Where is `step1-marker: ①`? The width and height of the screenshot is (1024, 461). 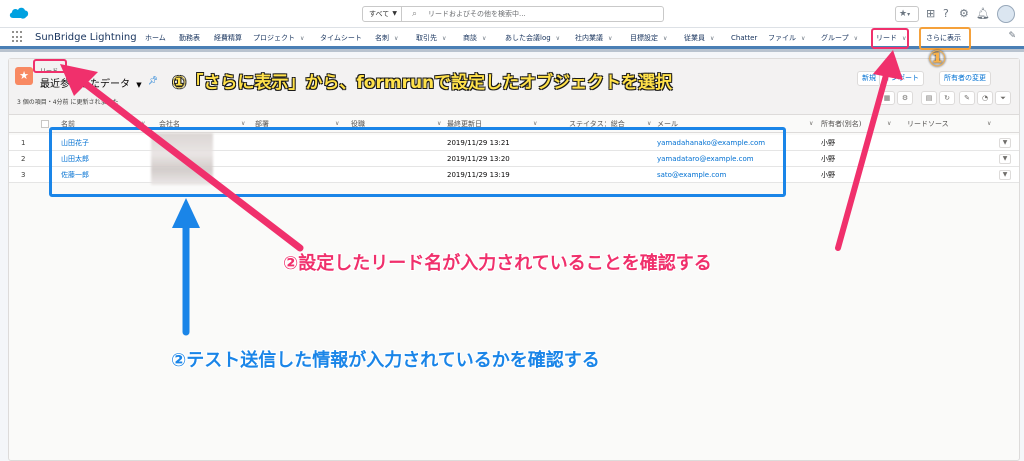
step1-marker: ① is located at coordinates (937, 59).